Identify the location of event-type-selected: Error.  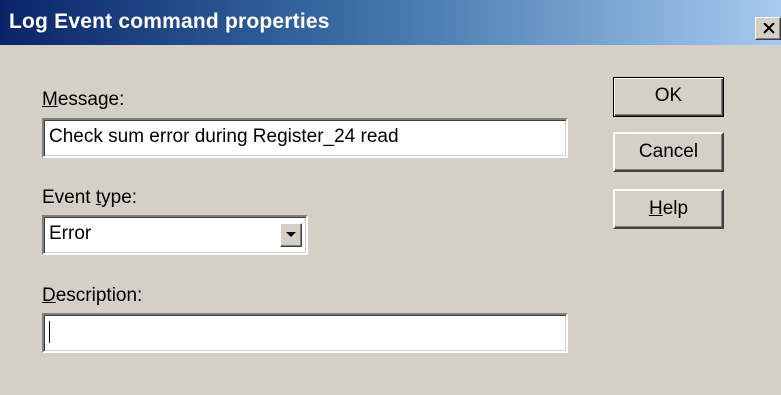
(70, 233).